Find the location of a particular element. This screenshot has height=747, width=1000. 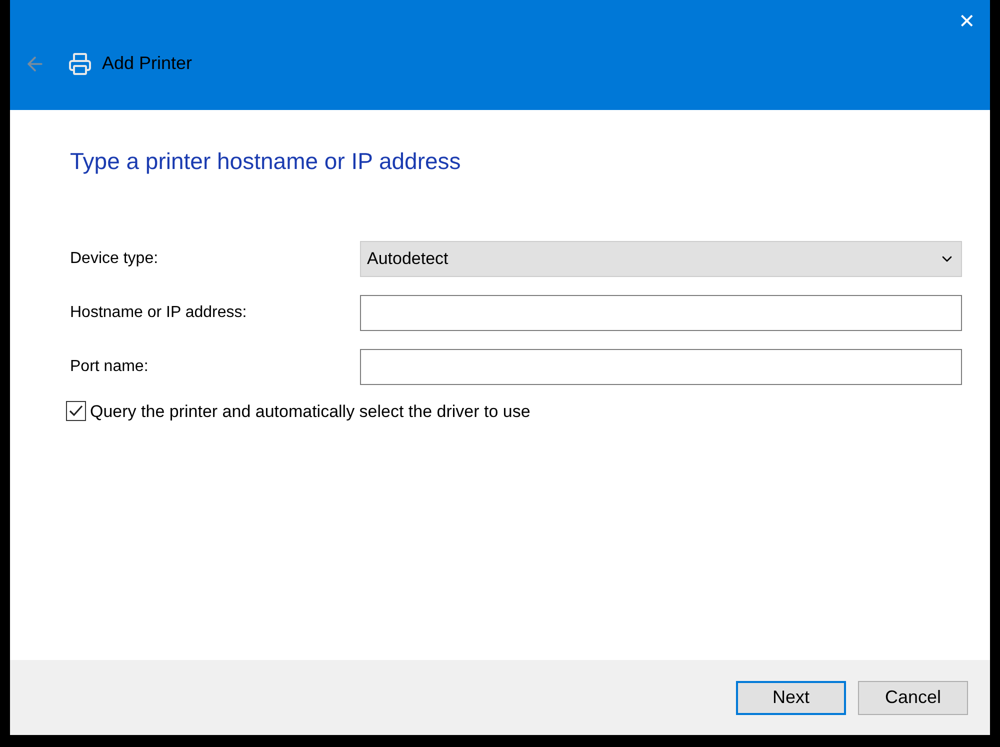

dialog-button: Next is located at coordinates (791, 697).